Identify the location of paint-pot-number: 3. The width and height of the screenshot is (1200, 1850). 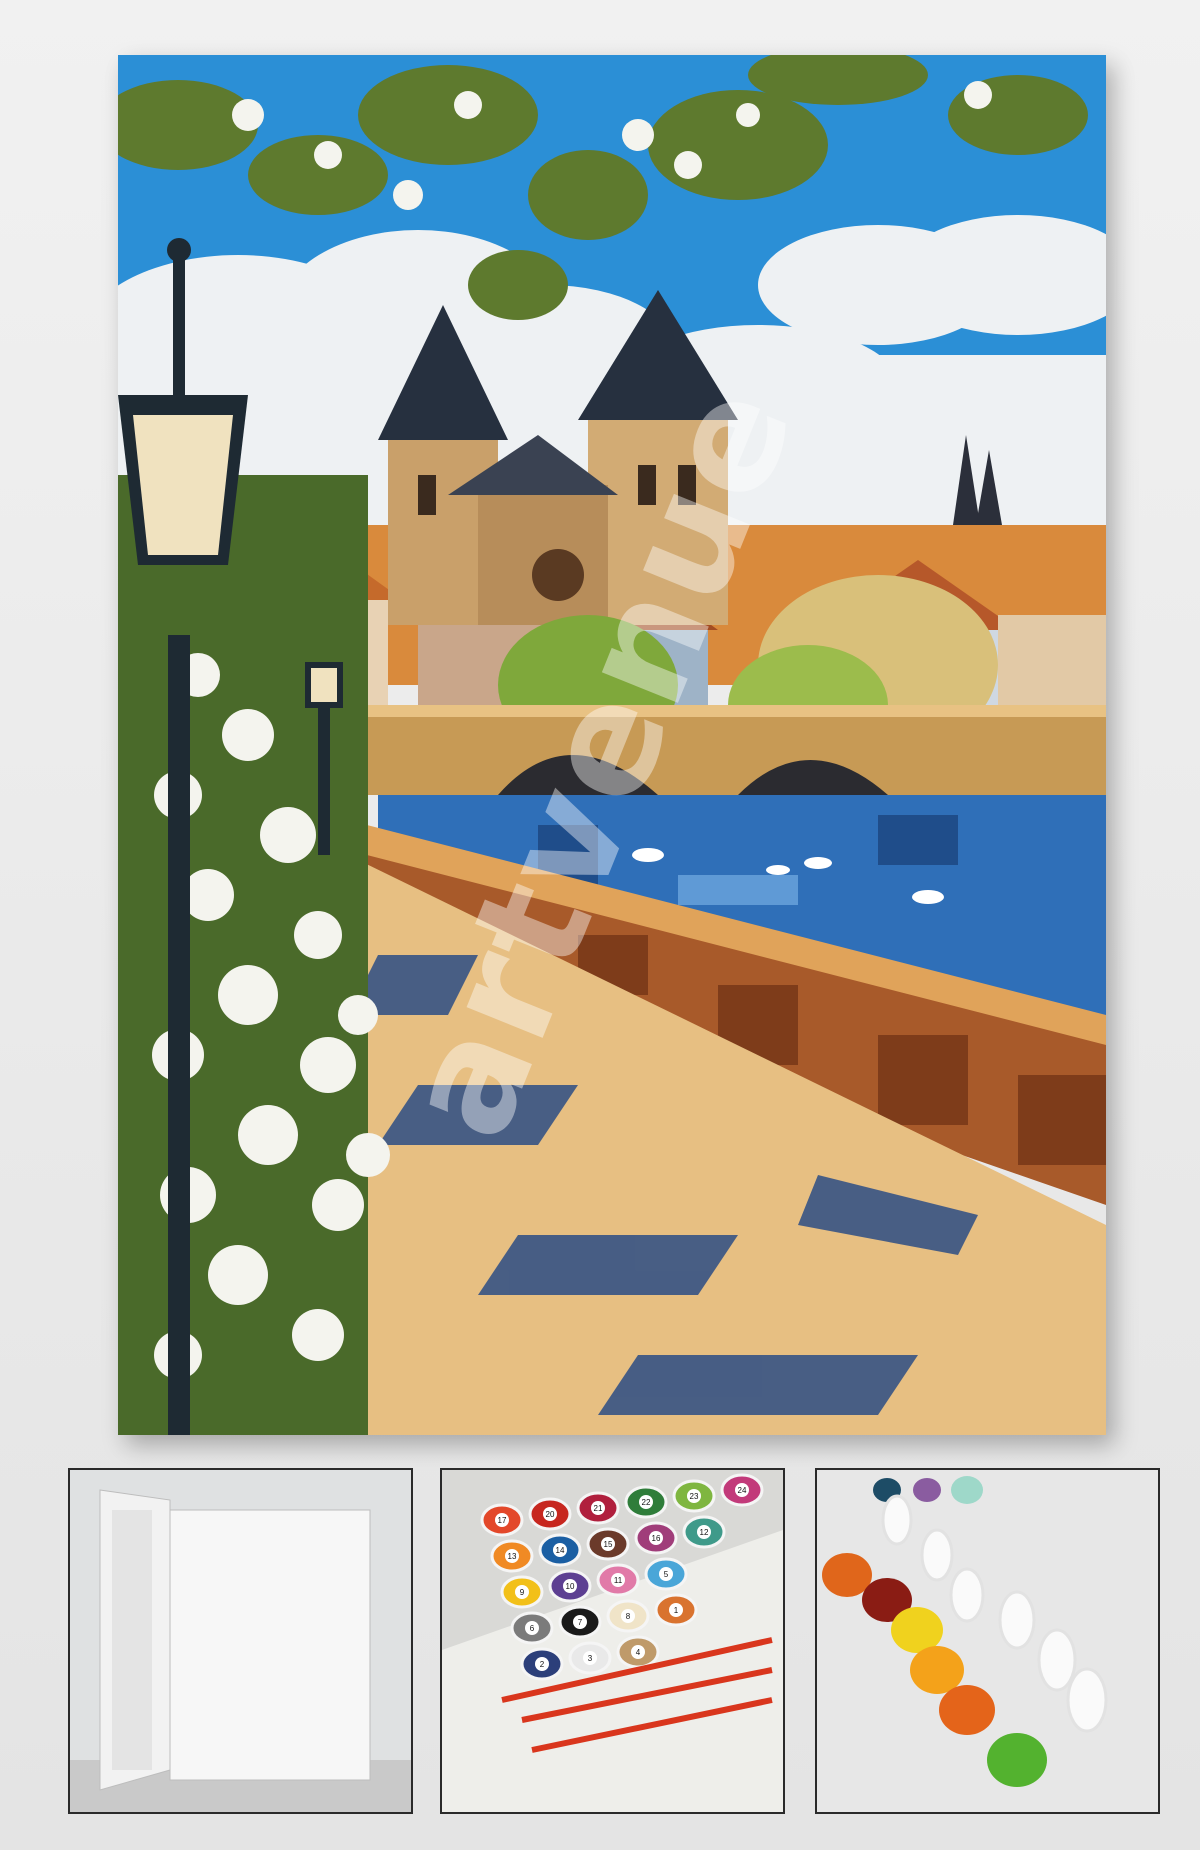
(590, 1658).